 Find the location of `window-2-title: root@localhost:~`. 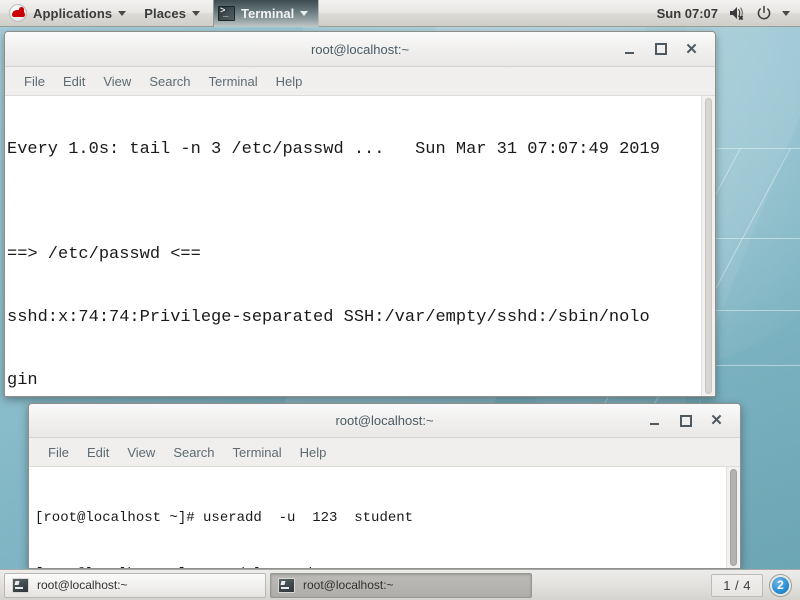

window-2-title: root@localhost:~ is located at coordinates (384, 420).